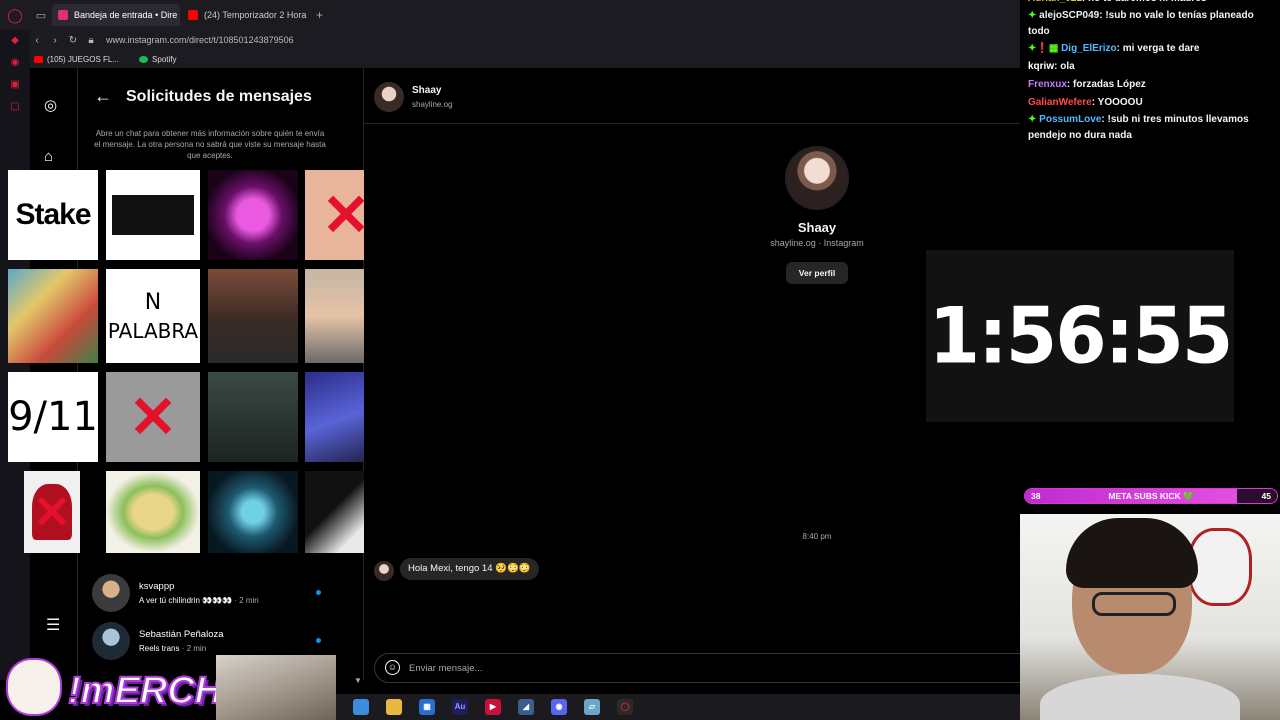 This screenshot has height=720, width=1280. I want to click on scroll-down-icon: ▼, so click(358, 680).